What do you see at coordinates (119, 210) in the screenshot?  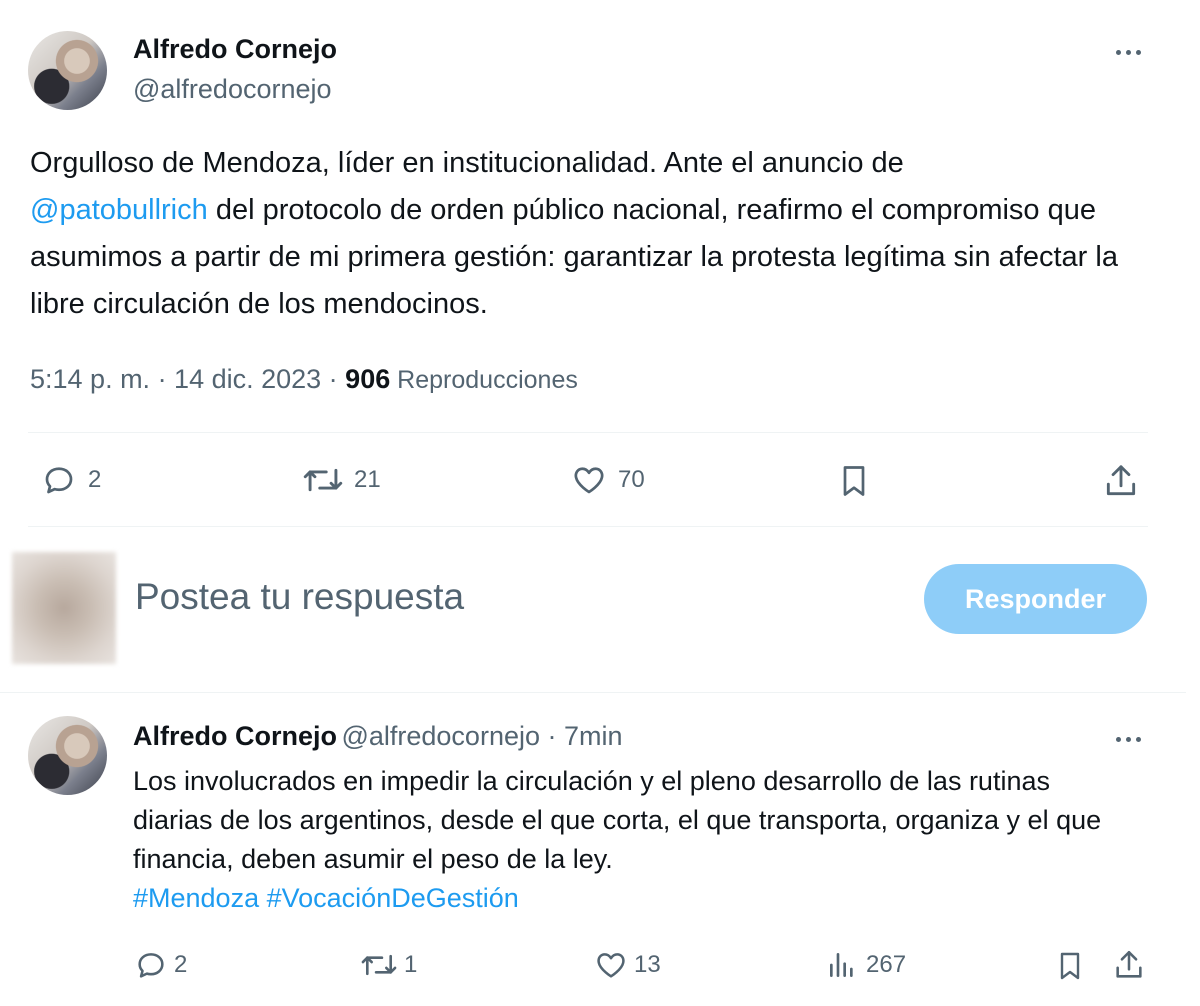 I see `mention-link: @patobullrich` at bounding box center [119, 210].